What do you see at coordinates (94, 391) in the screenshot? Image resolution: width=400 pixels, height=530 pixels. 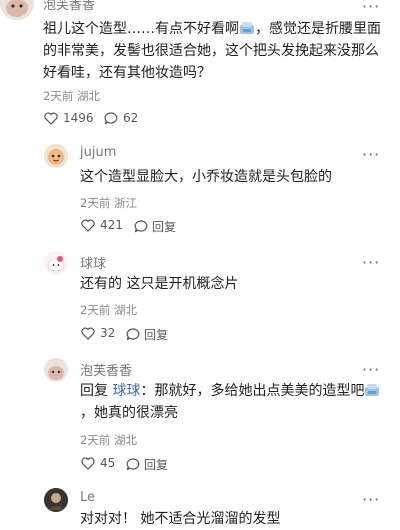 I see `reply-prefix: 回复` at bounding box center [94, 391].